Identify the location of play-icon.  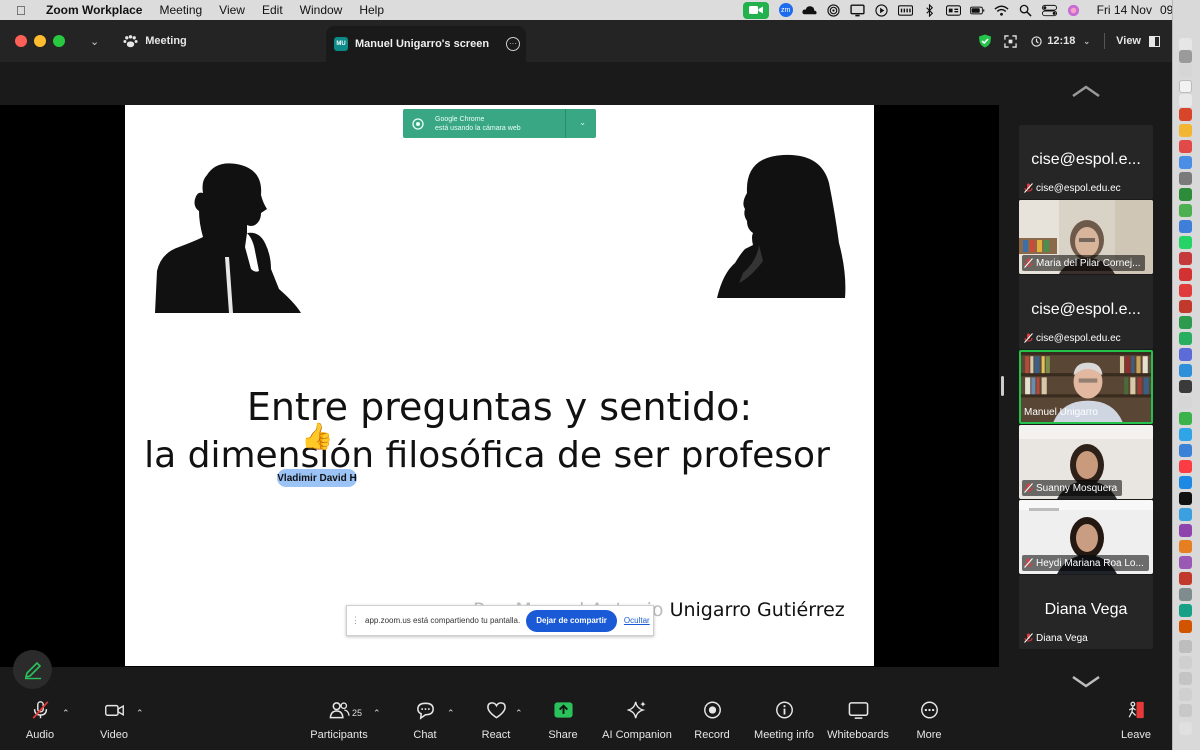
(882, 10).